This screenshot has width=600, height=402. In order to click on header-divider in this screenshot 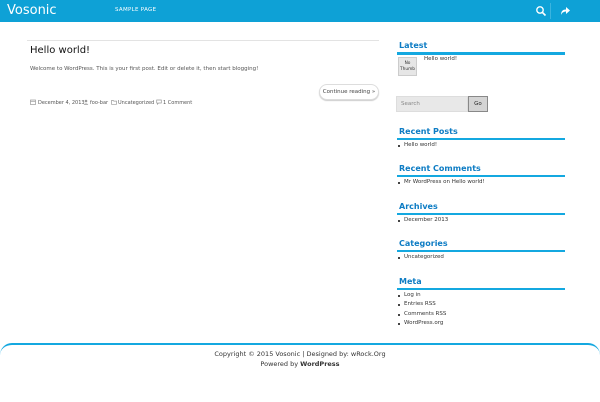, I will do `click(550, 11)`.